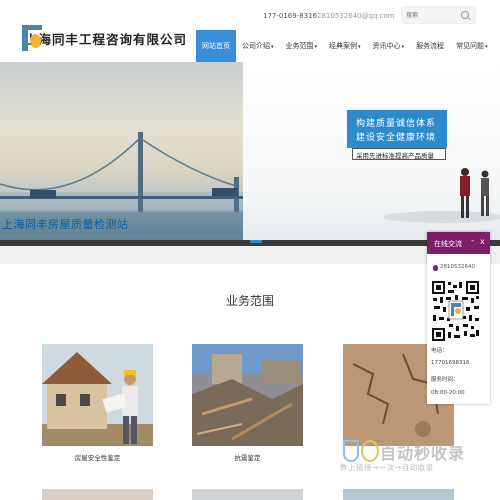 This screenshot has height=500, width=500. What do you see at coordinates (65, 224) in the screenshot?
I see `banner-caption: 上海同丰房屋质量检测站` at bounding box center [65, 224].